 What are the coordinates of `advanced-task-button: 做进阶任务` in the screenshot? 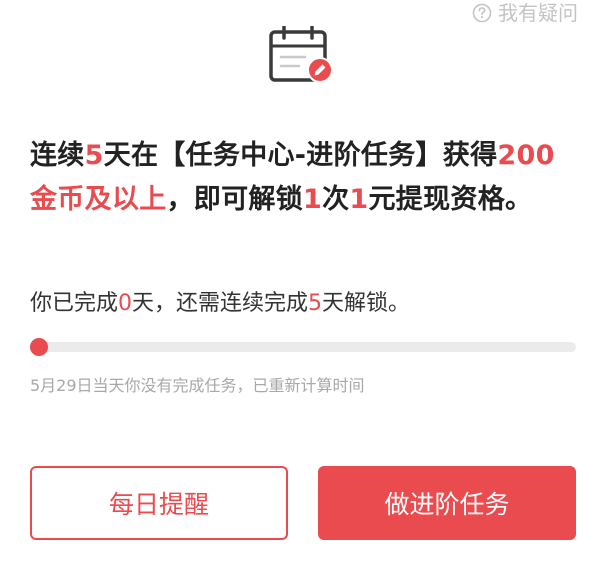 It's located at (447, 503).